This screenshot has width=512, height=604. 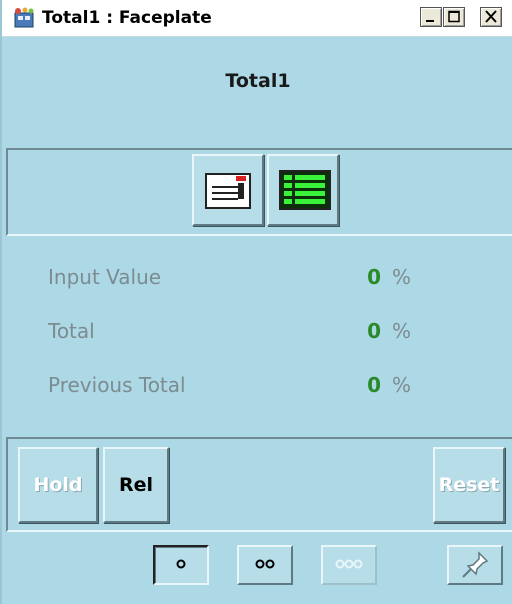 I want to click on nav-view-3-button, so click(x=349, y=565).